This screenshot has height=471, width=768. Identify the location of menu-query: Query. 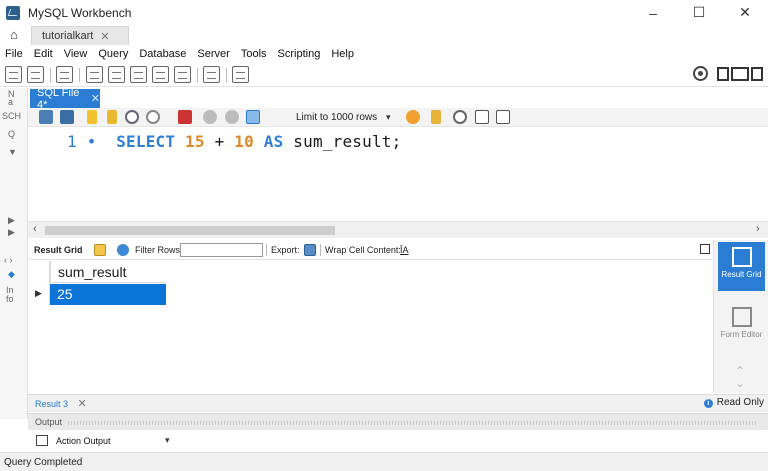
(113, 54).